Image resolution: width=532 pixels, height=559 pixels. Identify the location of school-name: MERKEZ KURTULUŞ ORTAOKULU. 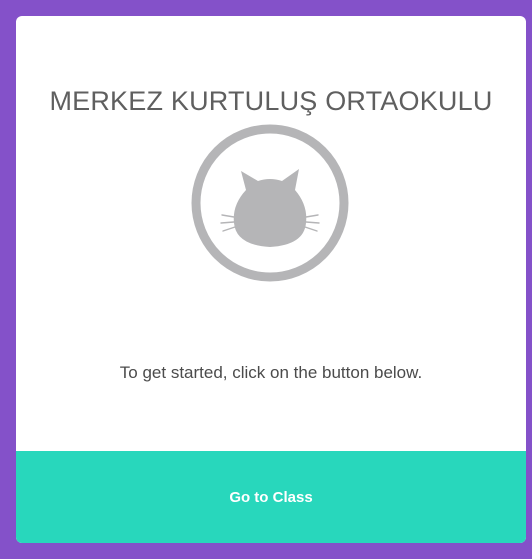
(271, 101).